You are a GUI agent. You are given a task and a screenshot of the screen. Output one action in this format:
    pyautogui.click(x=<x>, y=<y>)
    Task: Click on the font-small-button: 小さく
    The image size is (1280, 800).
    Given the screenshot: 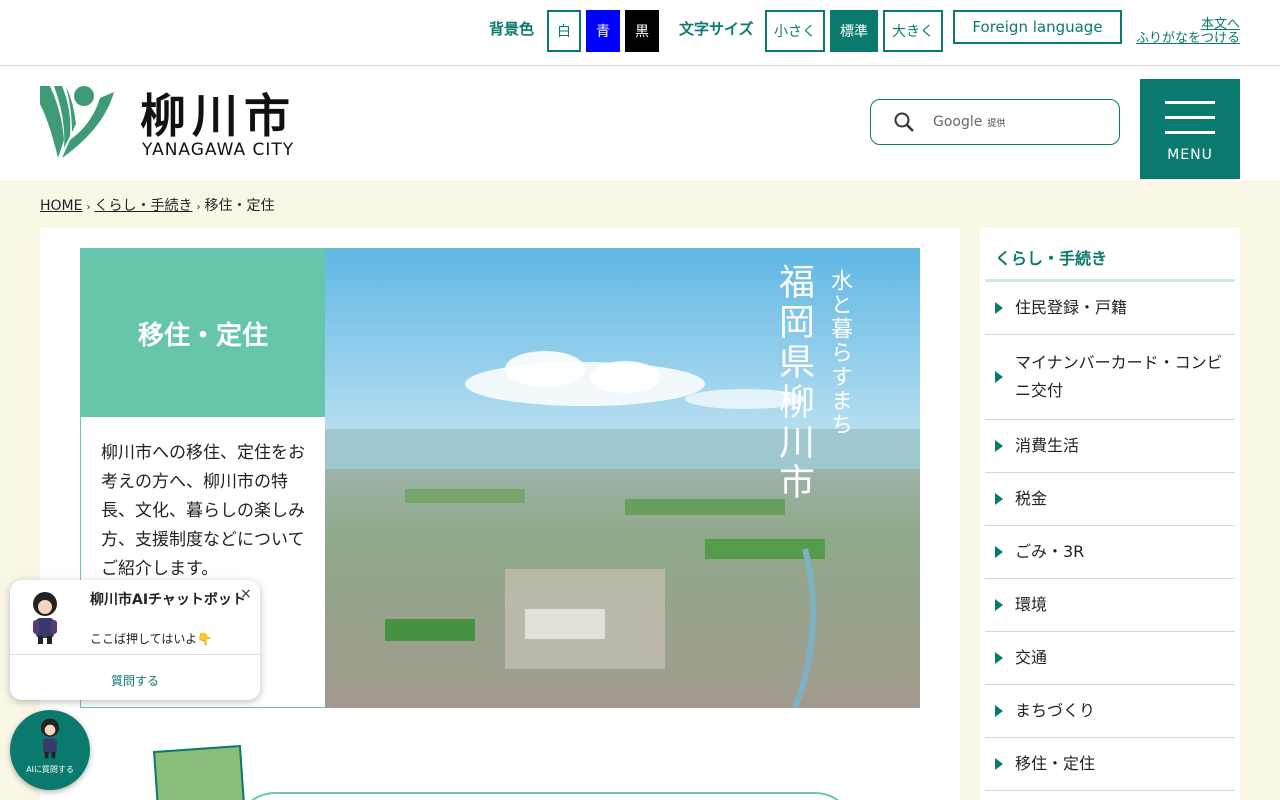 What is the action you would take?
    pyautogui.click(x=795, y=31)
    